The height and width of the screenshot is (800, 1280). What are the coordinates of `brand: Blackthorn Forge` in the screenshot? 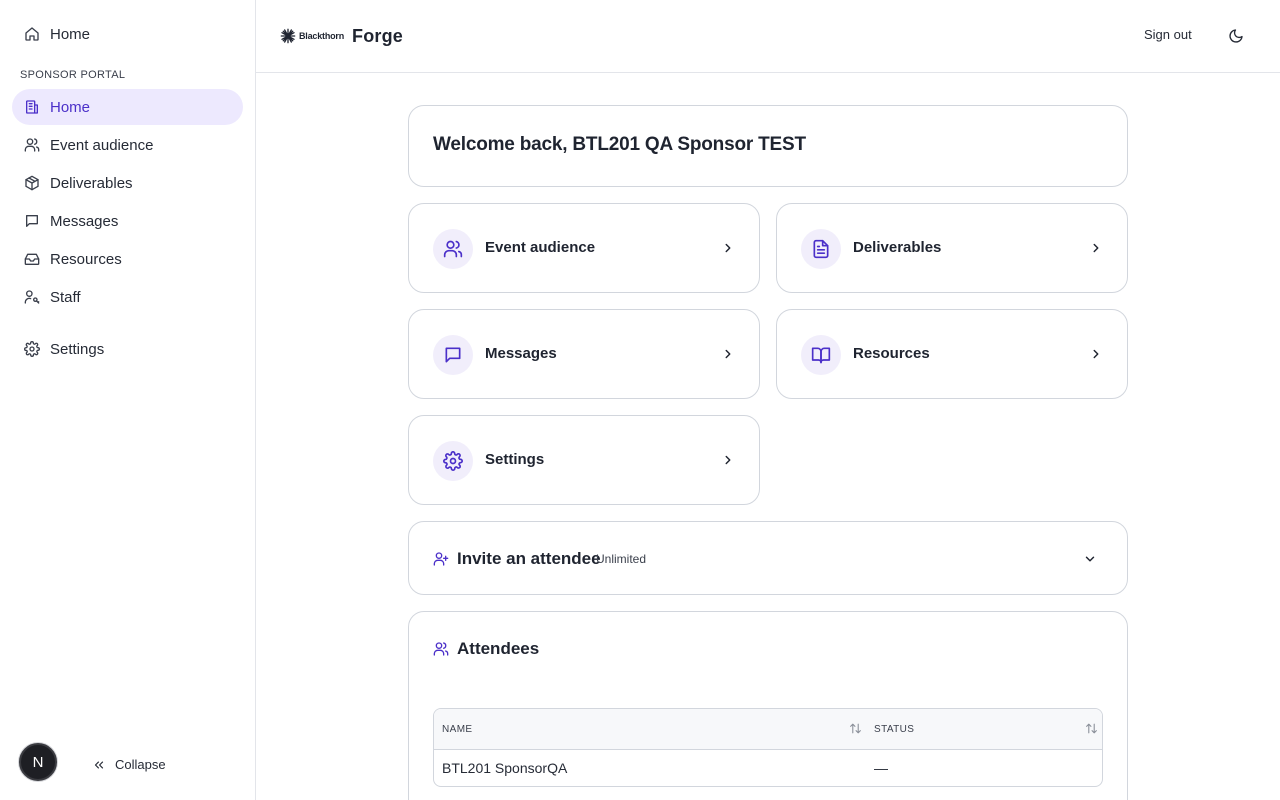 It's located at (341, 36).